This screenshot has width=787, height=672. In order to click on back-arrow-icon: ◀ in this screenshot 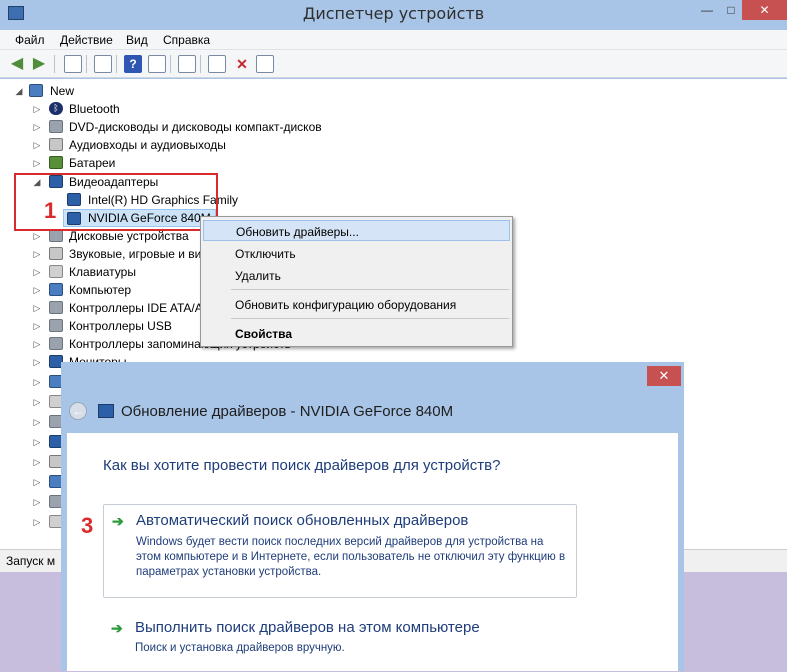, I will do `click(17, 64)`.